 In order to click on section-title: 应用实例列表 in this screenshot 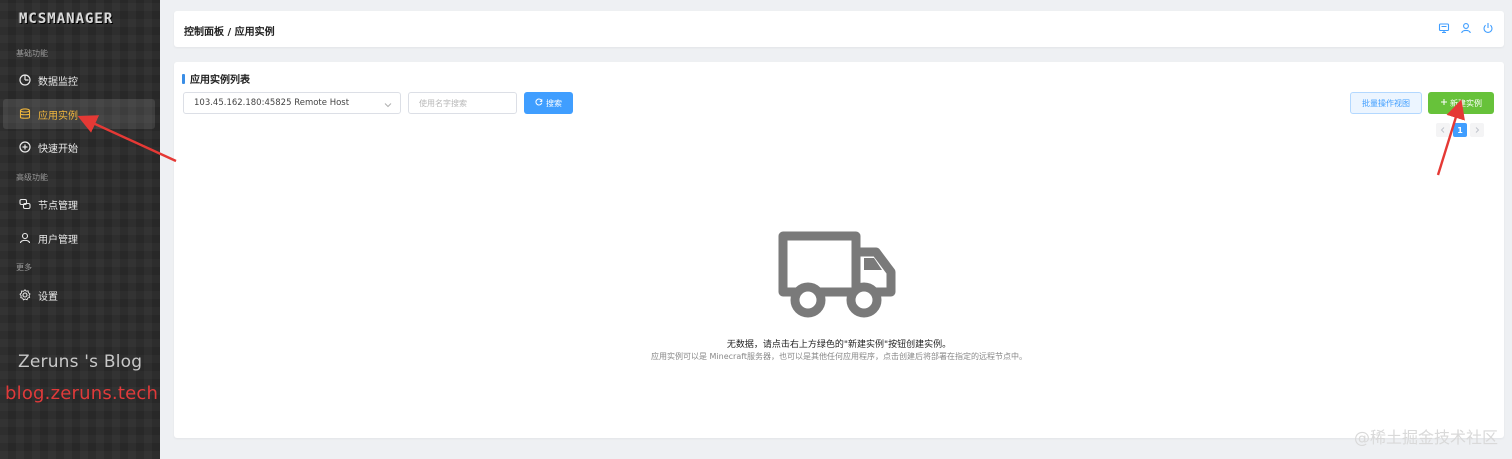, I will do `click(216, 78)`.